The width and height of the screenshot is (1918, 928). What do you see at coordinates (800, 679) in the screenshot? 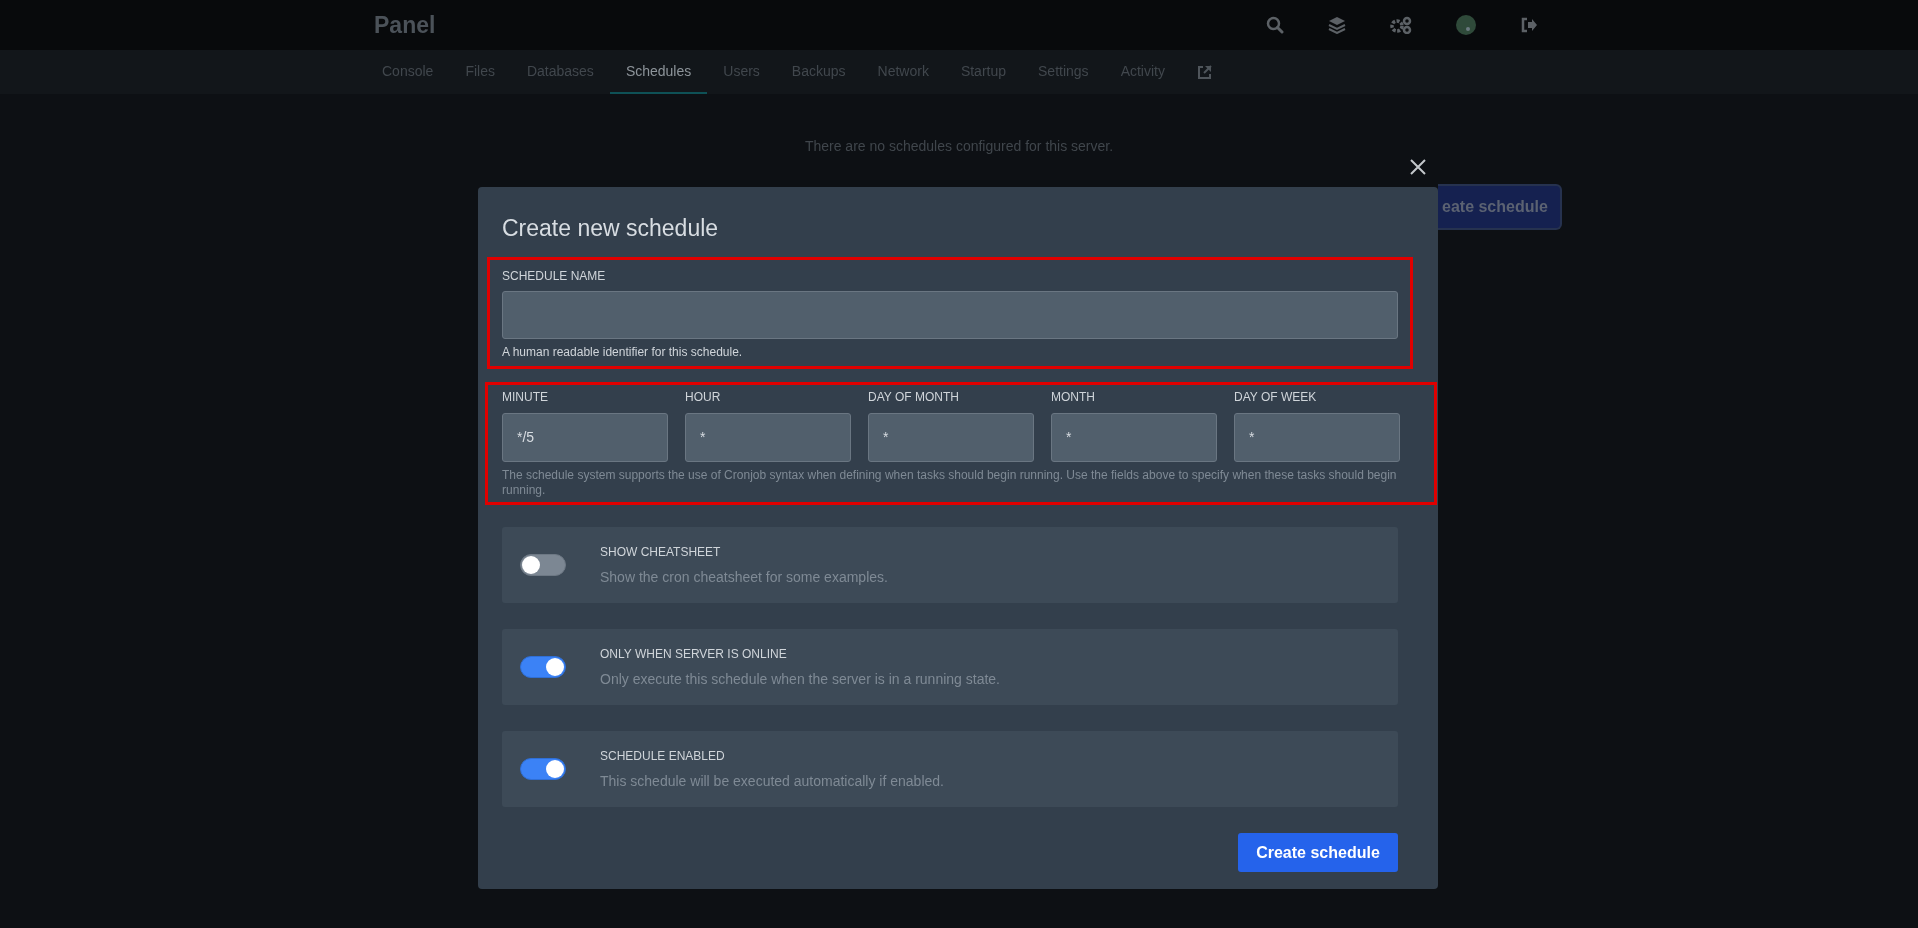
I see `option-description: Only execute this schedule when the server is in a running state.` at bounding box center [800, 679].